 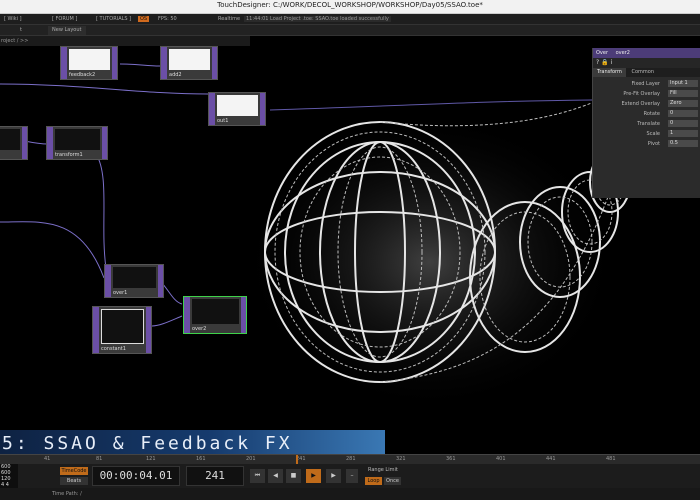 What do you see at coordinates (125, 41) in the screenshot?
I see `network-path: roject / >>` at bounding box center [125, 41].